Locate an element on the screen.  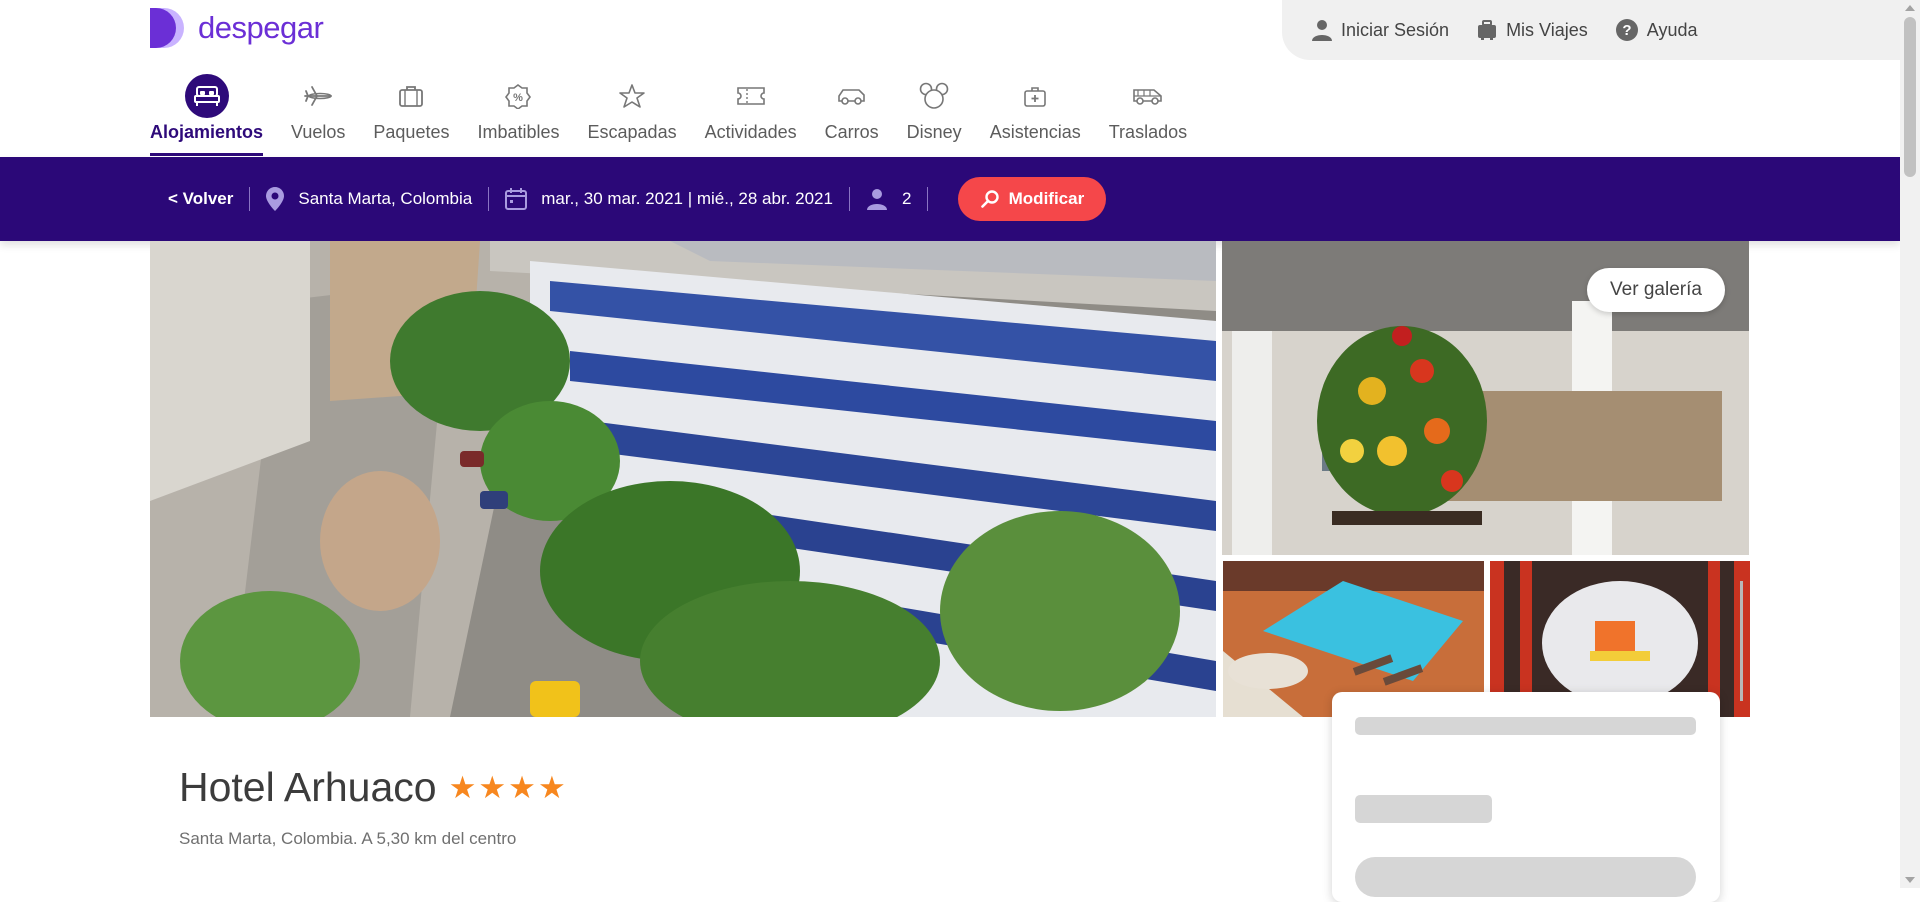
bed-icon is located at coordinates (206, 96).